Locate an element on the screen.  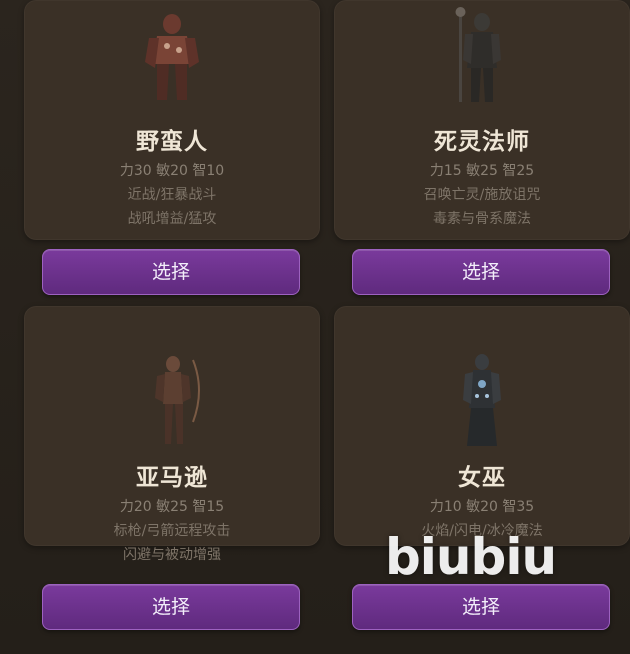
class-name: 死灵法师 is located at coordinates (482, 142).